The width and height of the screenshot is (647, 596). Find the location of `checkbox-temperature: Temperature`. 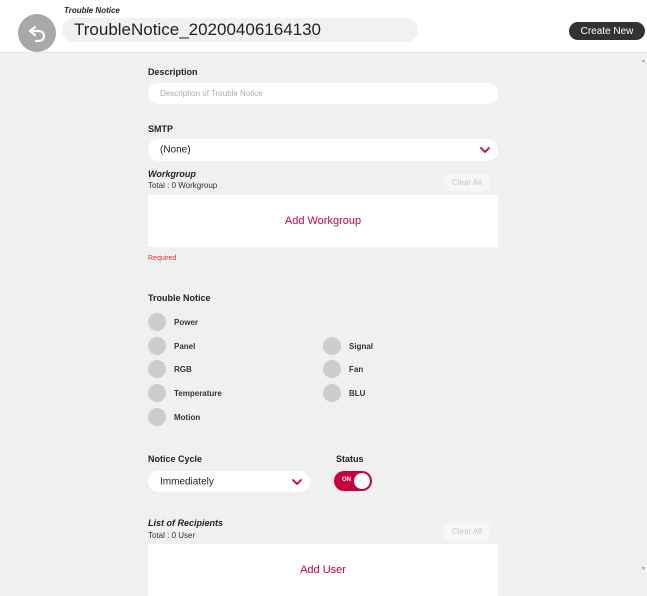

checkbox-temperature: Temperature is located at coordinates (185, 393).